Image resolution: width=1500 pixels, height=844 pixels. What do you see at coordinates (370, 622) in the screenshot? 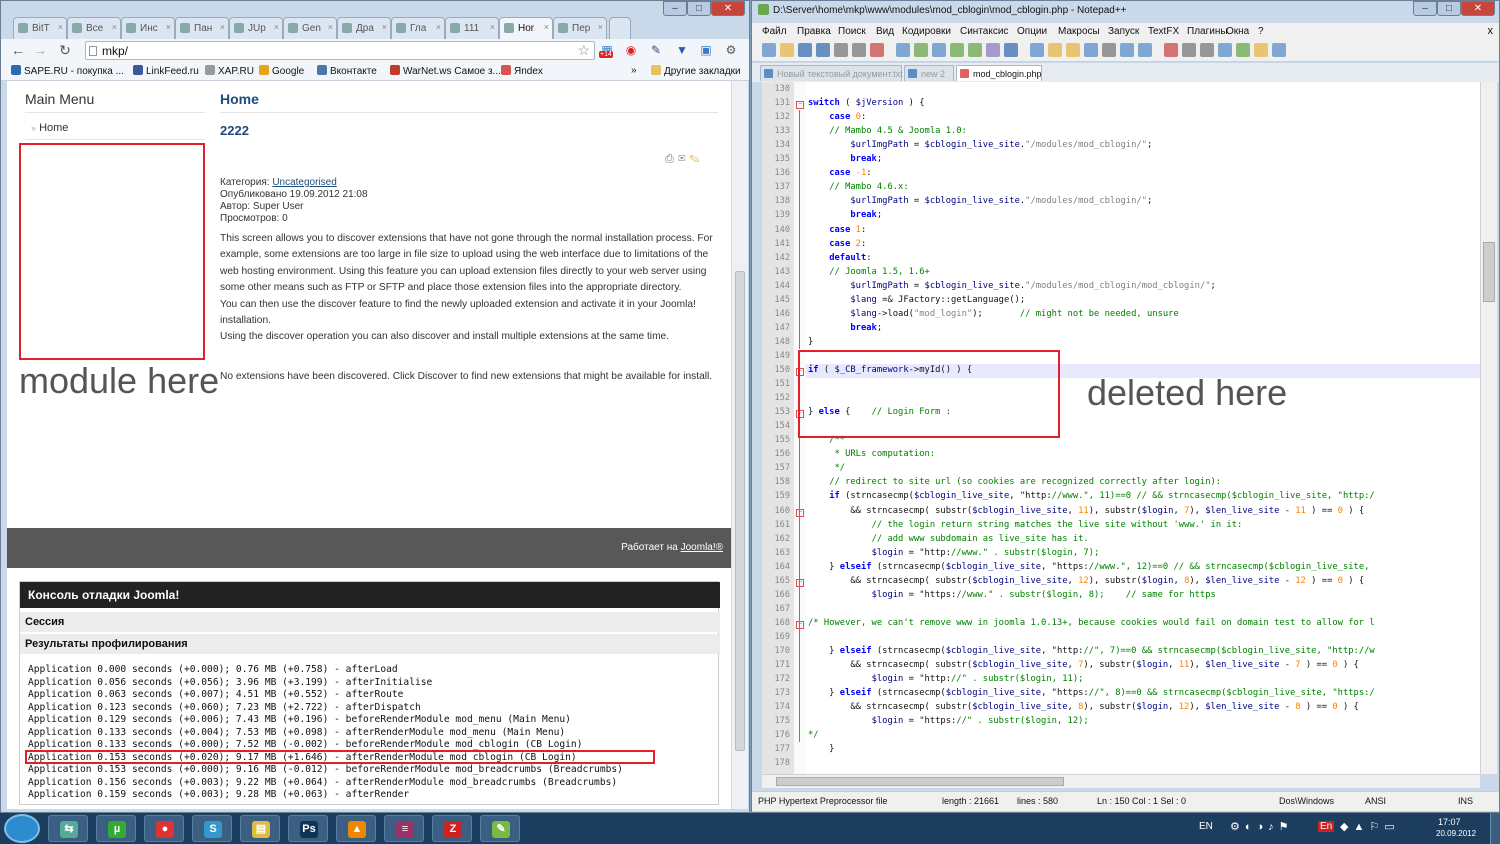
I see `debug-session-header: Сессия` at bounding box center [370, 622].